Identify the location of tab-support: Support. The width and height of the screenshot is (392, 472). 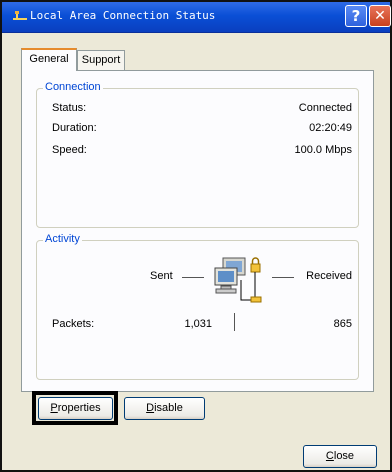
(101, 60).